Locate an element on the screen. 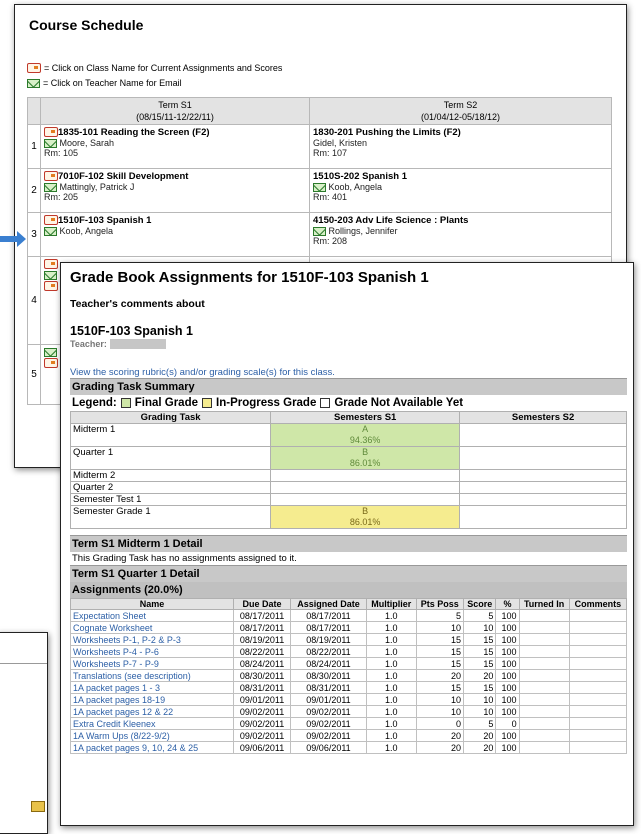 This screenshot has height=834, width=641. table-row: Midterm 2 is located at coordinates (348, 475).